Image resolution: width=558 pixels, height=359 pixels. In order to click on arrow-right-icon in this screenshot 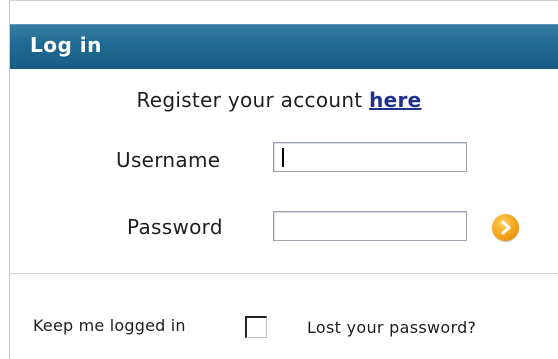, I will do `click(506, 227)`.